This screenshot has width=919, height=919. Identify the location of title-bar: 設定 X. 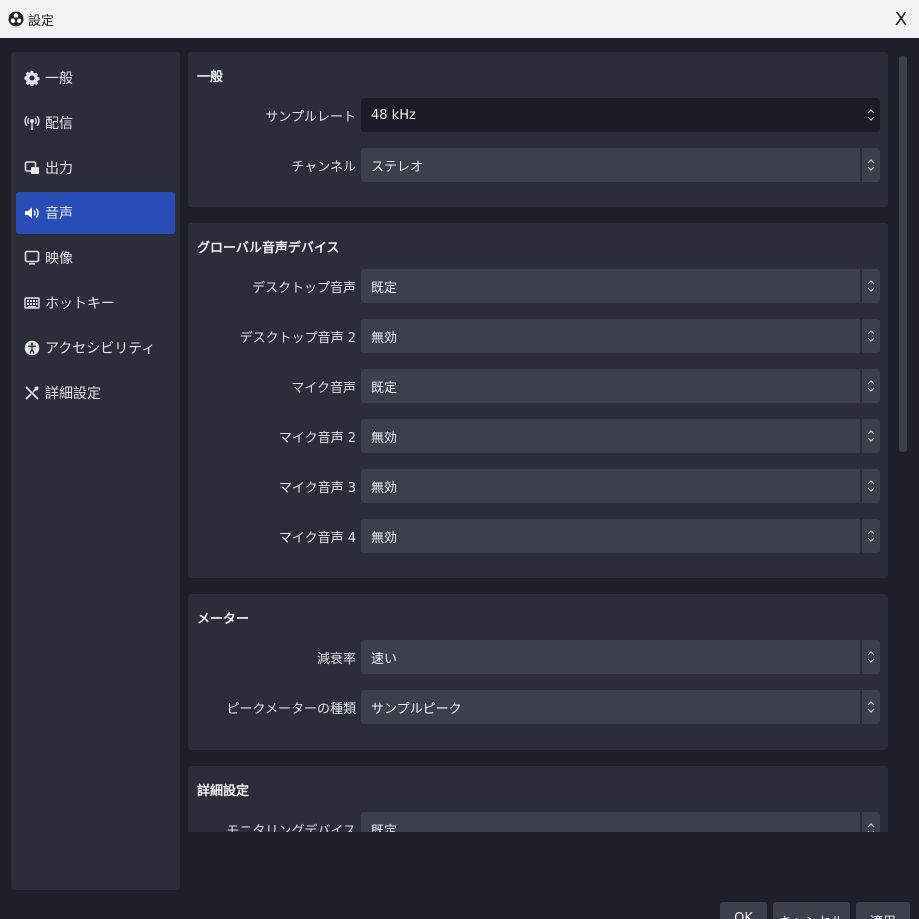
(459, 19).